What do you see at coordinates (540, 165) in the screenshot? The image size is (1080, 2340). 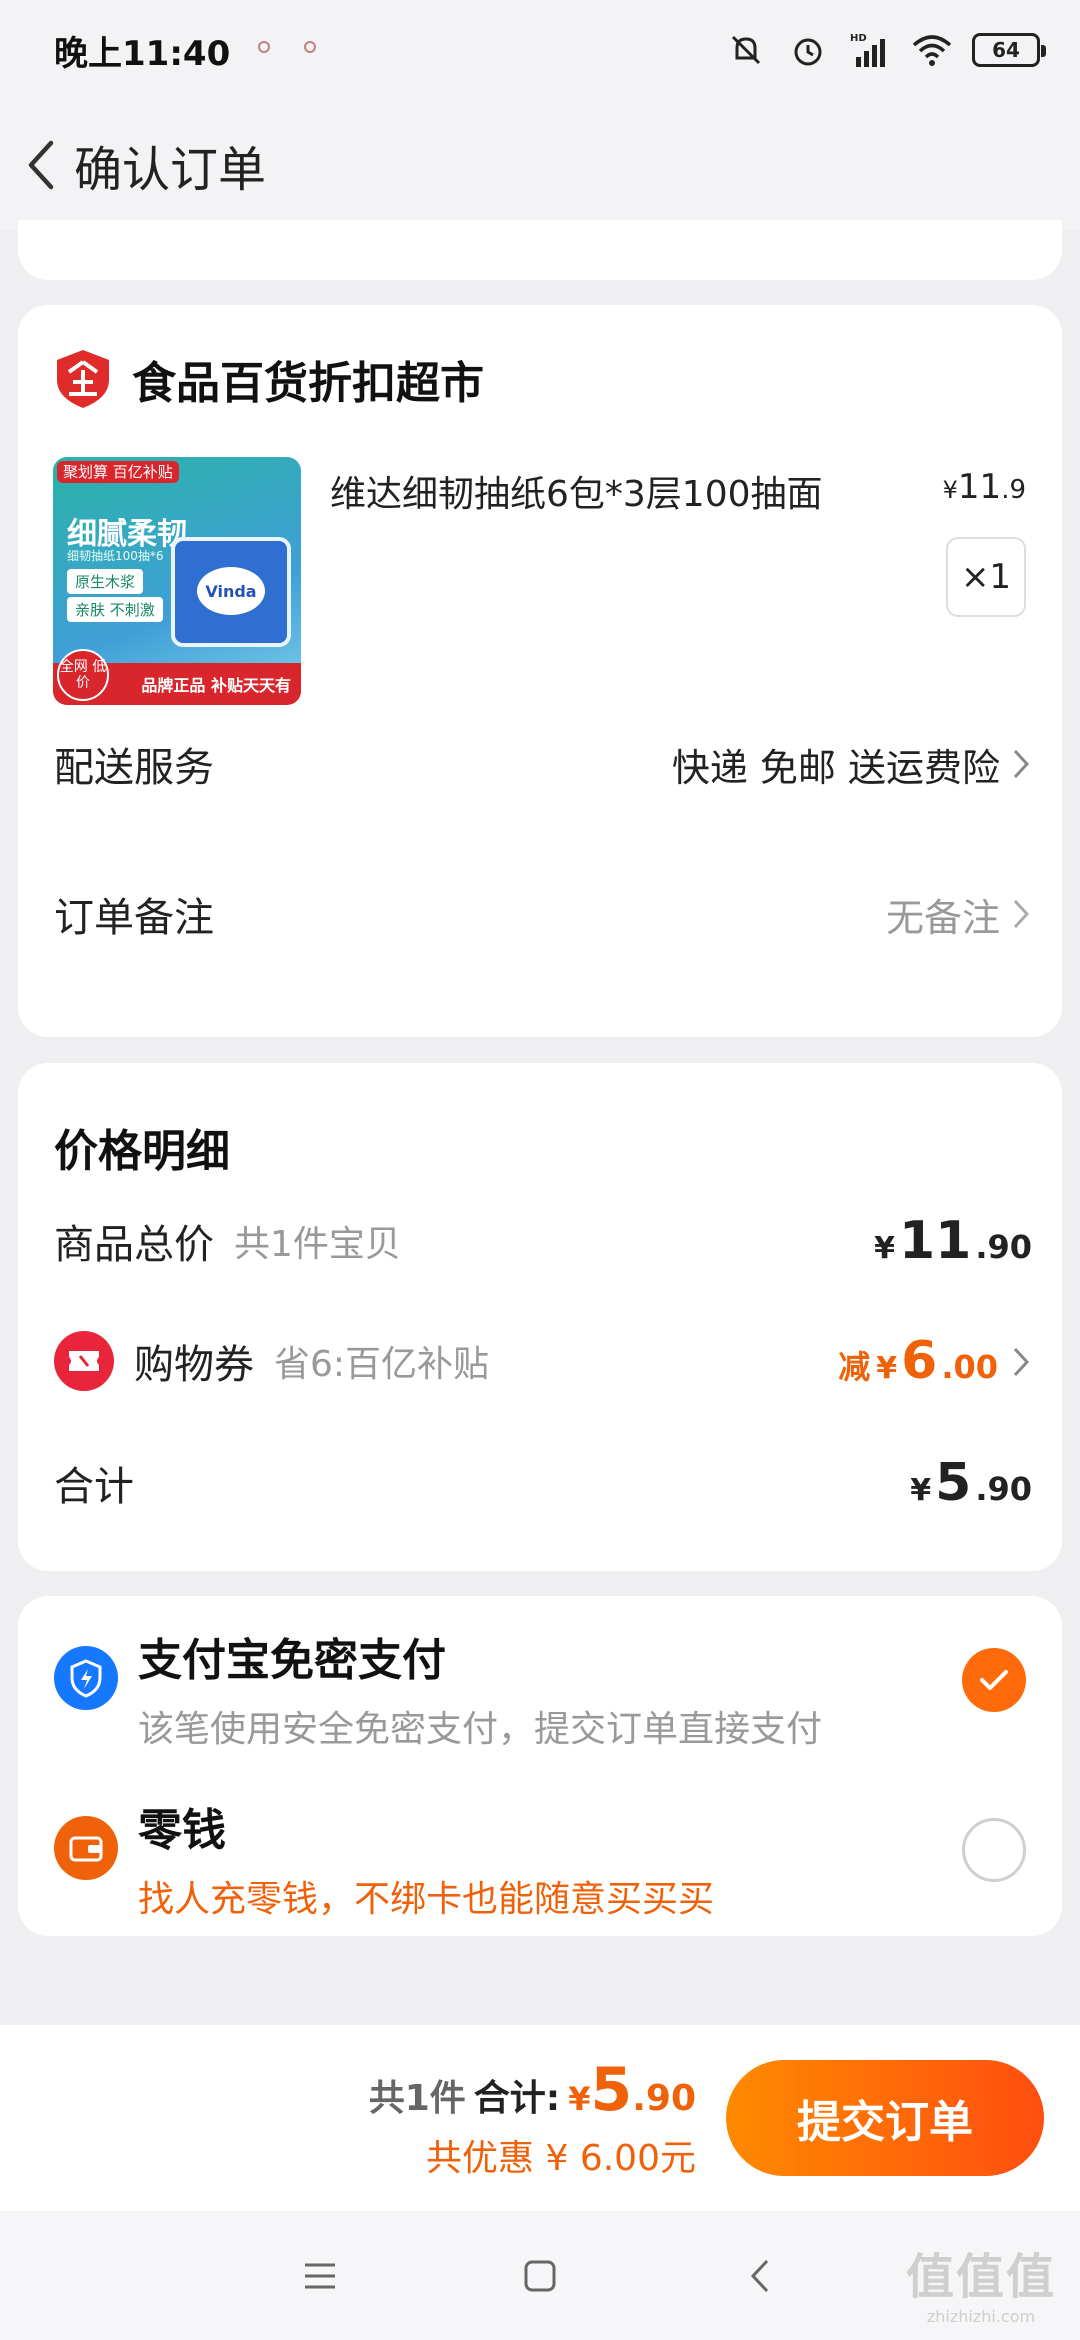 I see `nav-bar: 确认订单` at bounding box center [540, 165].